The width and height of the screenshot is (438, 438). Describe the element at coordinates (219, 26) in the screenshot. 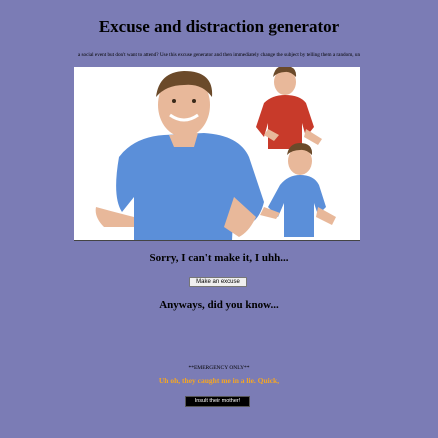

I see `page-title: Excuse and distraction generator` at that location.